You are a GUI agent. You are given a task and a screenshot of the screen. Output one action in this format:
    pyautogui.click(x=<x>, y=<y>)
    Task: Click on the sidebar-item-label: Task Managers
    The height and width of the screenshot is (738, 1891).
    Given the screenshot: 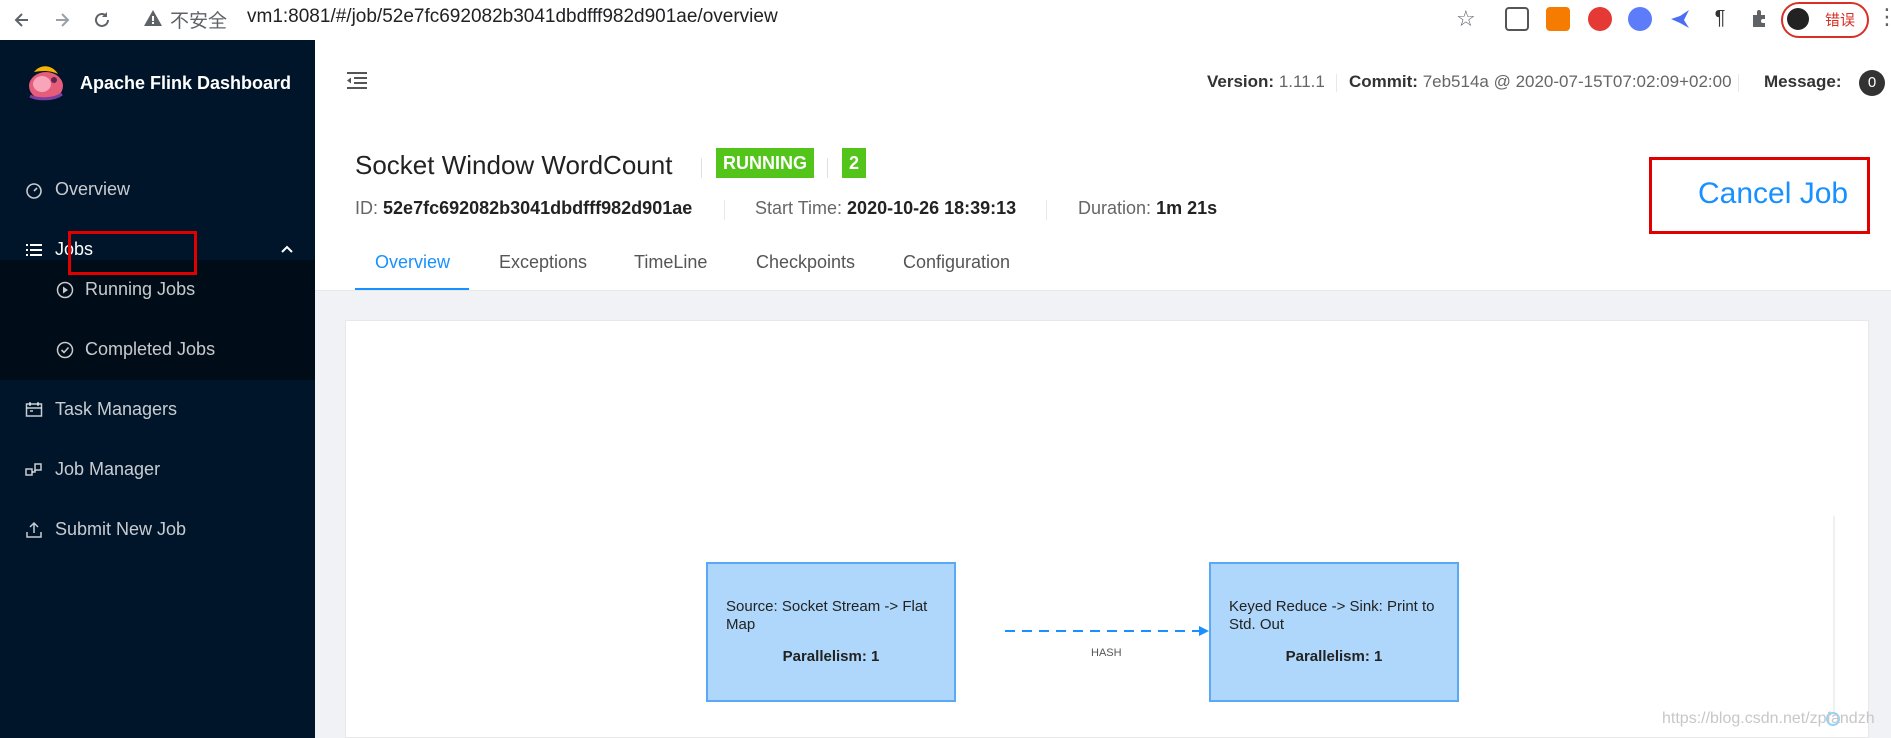 What is the action you would take?
    pyautogui.click(x=116, y=409)
    